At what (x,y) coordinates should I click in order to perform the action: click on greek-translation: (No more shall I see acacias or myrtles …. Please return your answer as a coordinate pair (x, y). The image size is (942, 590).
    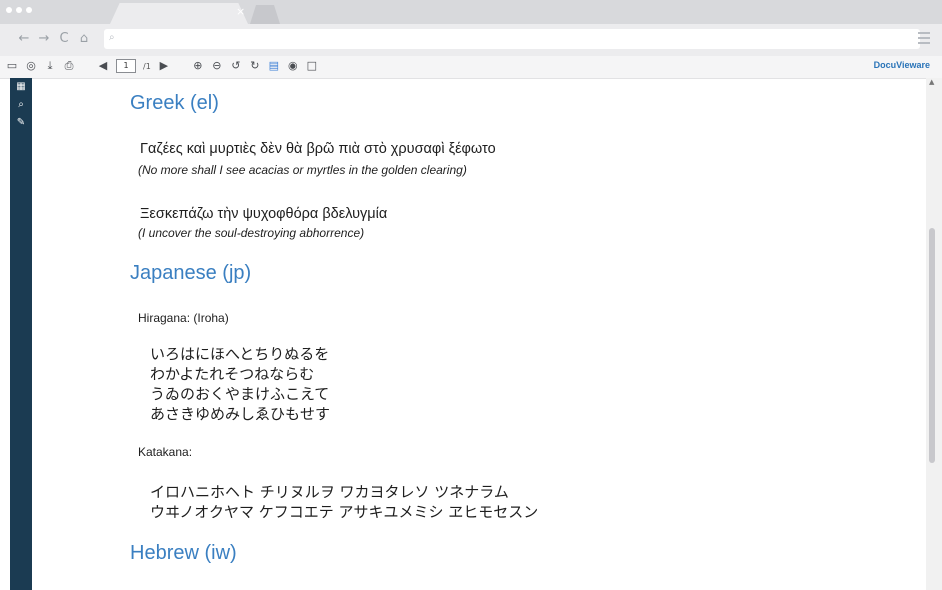
    Looking at the image, I should click on (302, 170).